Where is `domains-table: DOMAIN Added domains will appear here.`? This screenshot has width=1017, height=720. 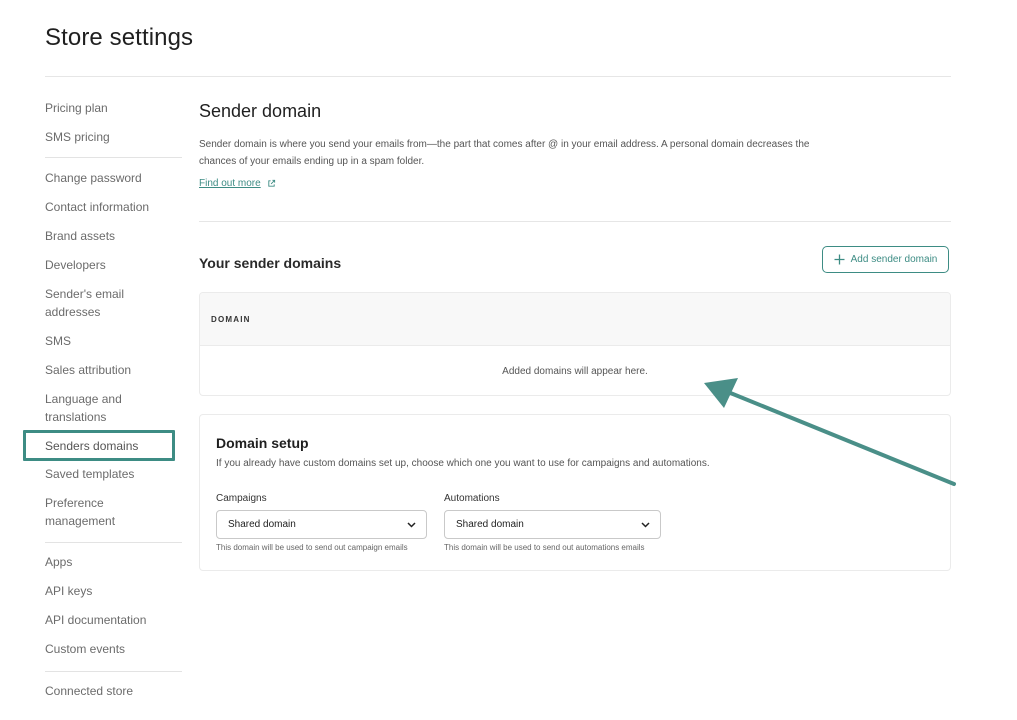
domains-table: DOMAIN Added domains will appear here. is located at coordinates (575, 344).